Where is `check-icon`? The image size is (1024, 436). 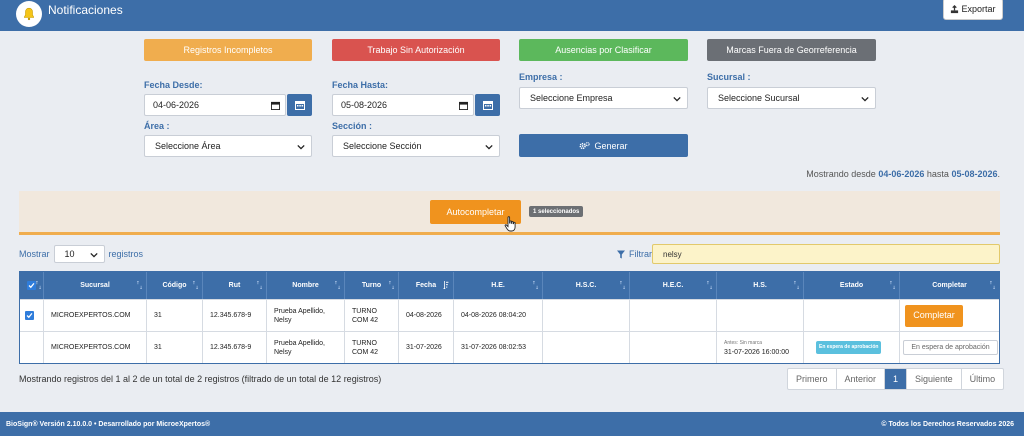 check-icon is located at coordinates (31, 286).